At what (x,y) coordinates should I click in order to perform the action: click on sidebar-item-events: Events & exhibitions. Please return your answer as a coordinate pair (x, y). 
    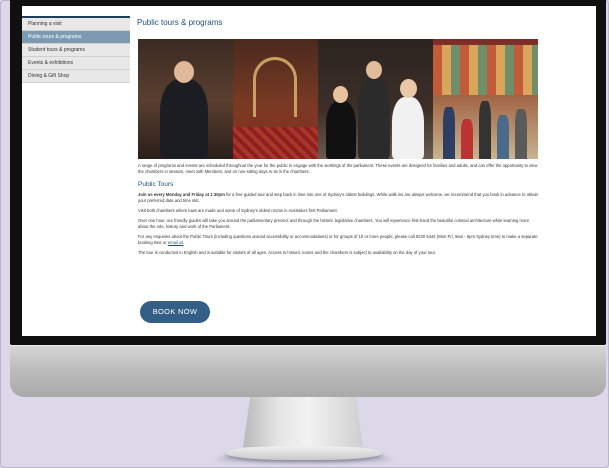
    Looking at the image, I should click on (76, 63).